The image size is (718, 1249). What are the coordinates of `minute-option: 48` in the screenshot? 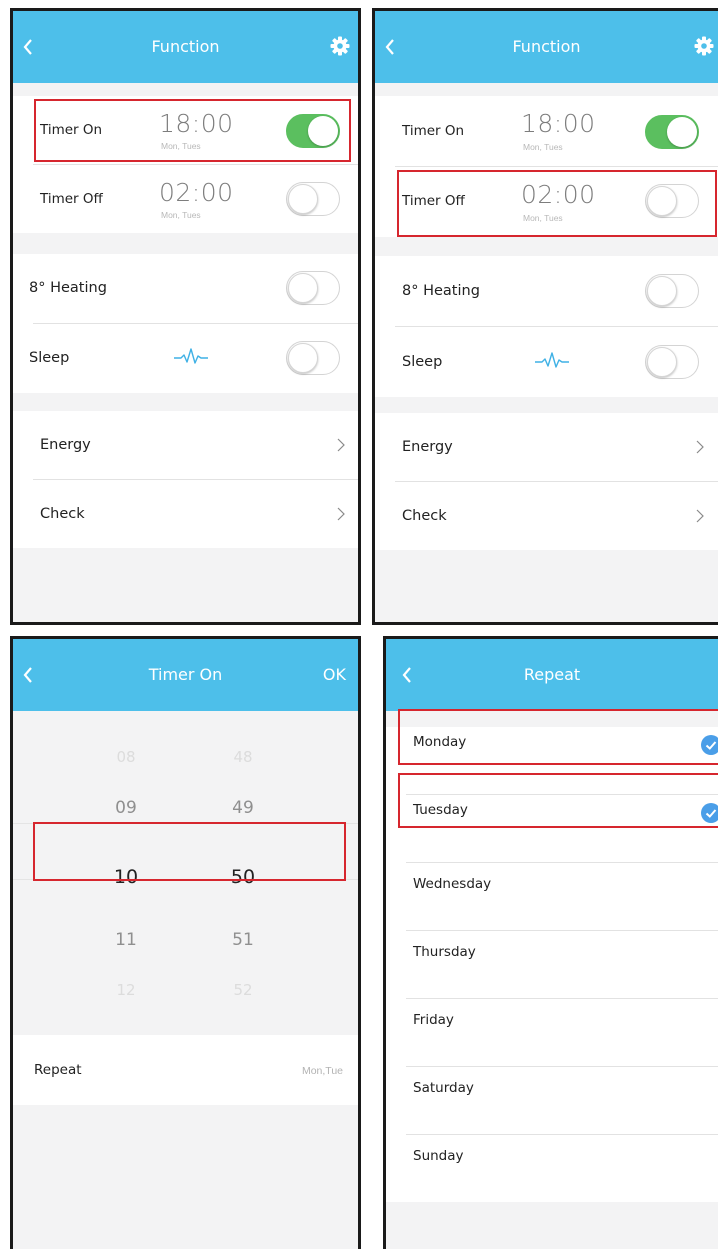 It's located at (243, 757).